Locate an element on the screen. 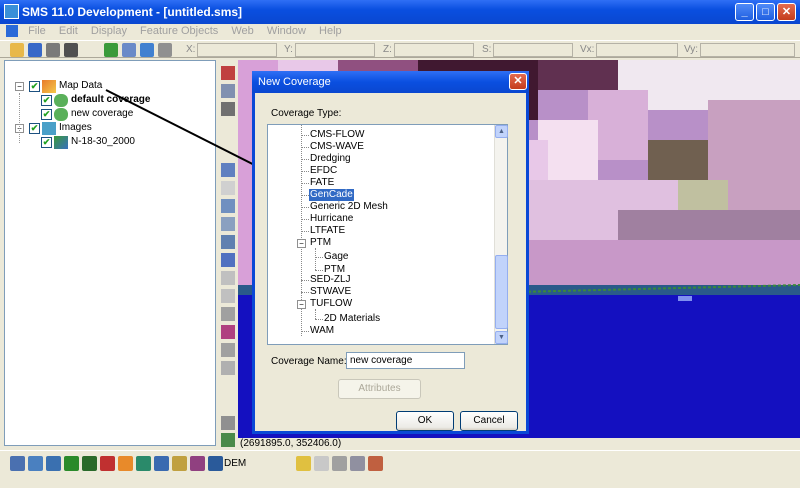  list-item-cms-flow: CMS-FLOW is located at coordinates (337, 135).